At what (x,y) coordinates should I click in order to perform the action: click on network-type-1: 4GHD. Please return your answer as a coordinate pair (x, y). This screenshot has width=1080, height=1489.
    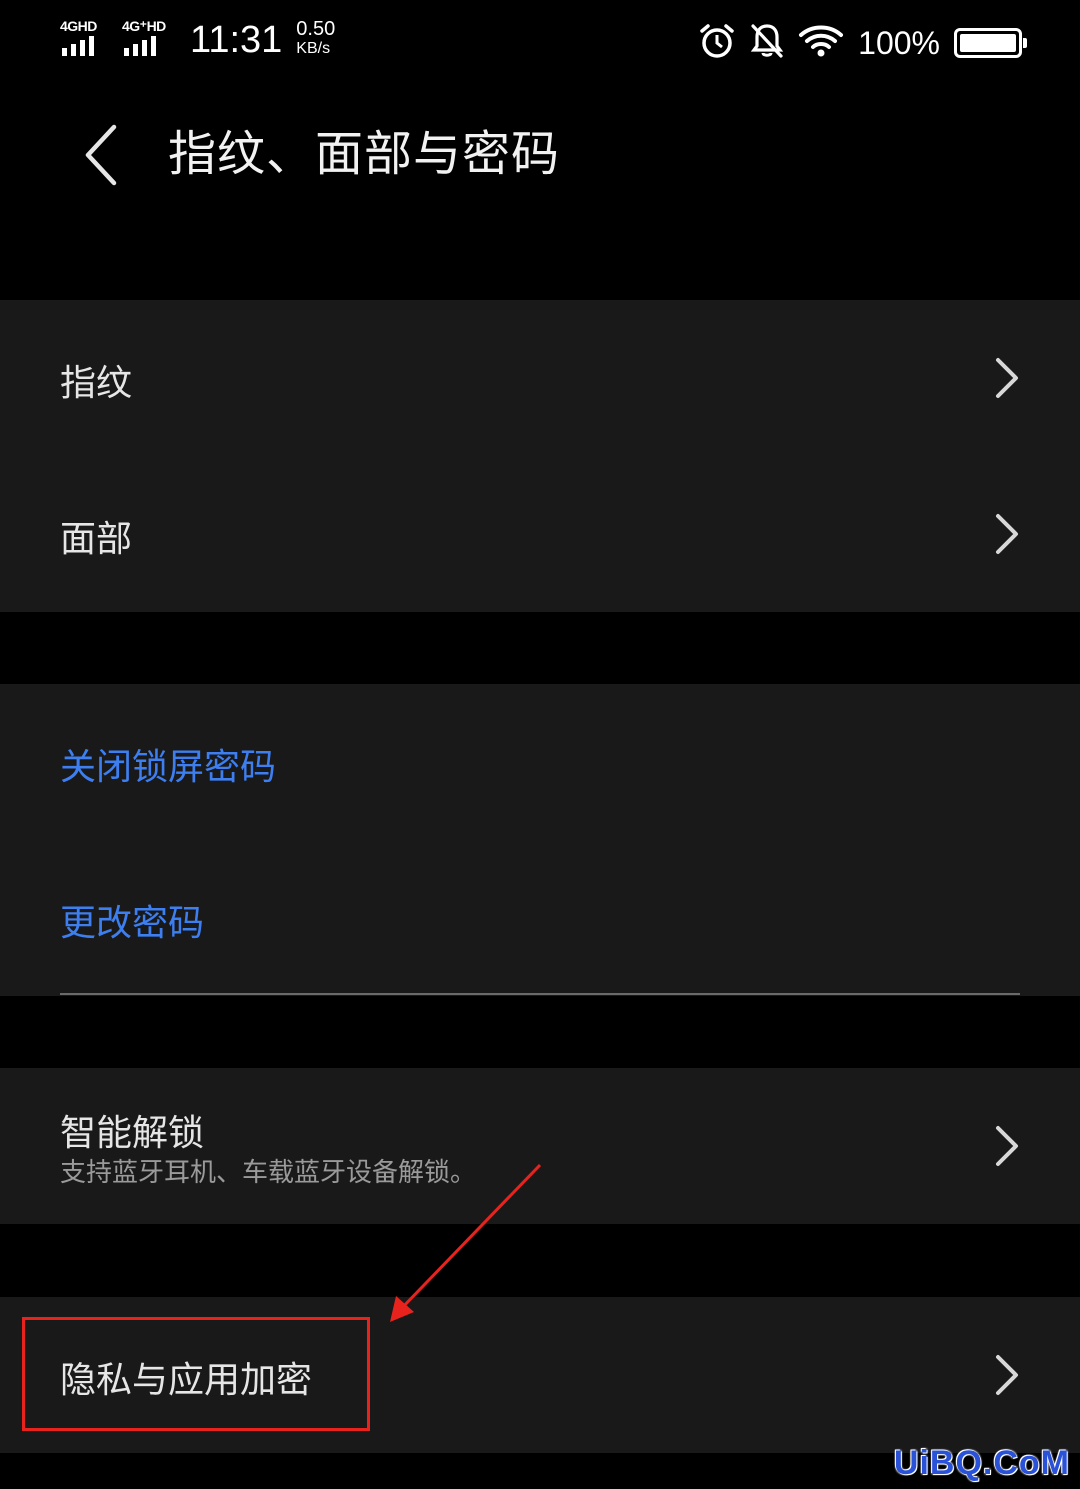
    Looking at the image, I should click on (78, 26).